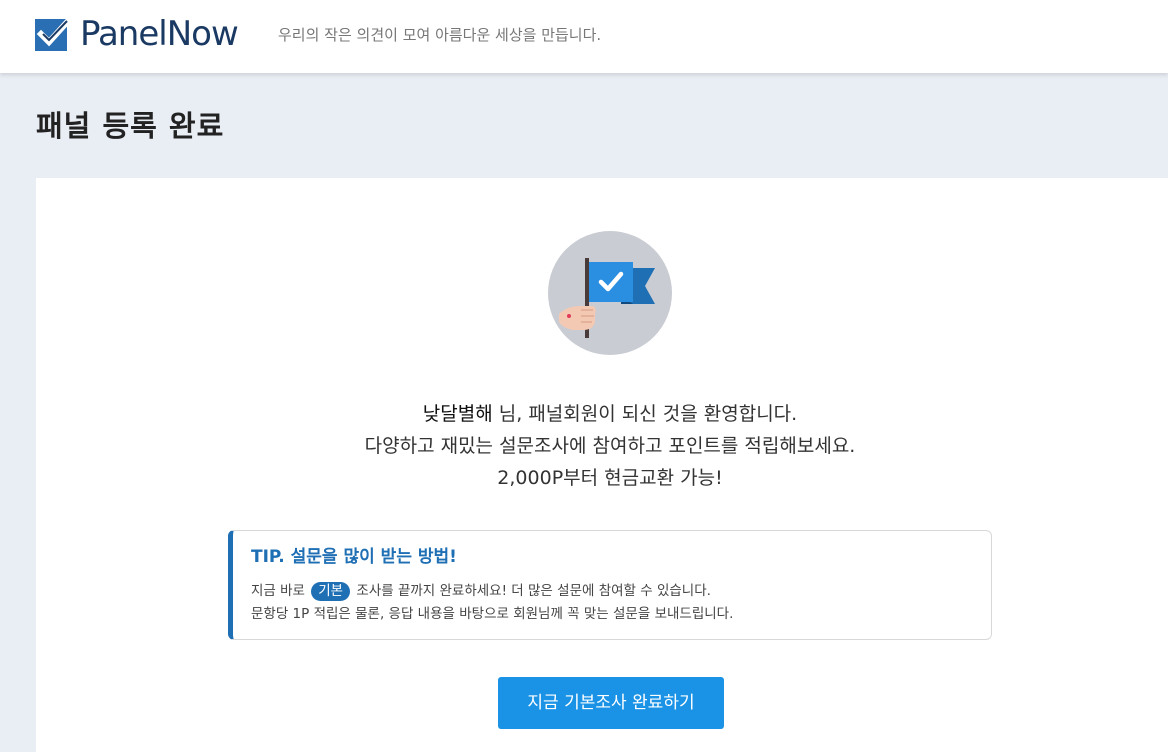 This screenshot has width=1168, height=752. What do you see at coordinates (531, 591) in the screenshot?
I see `tip-line-1-after: 조사를 끝까지 완료하세요! 더 많은 설문에 참여할 수 있습니다.` at bounding box center [531, 591].